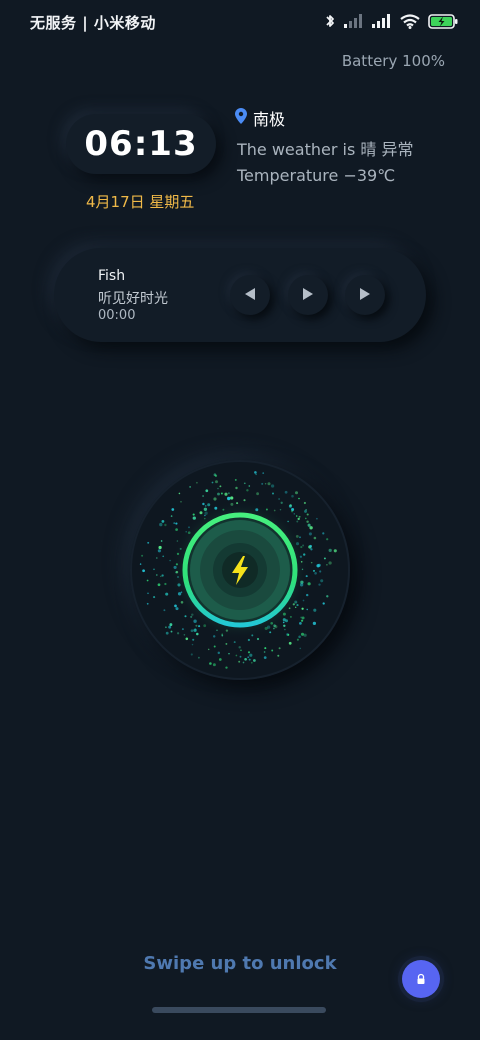 The image size is (480, 1040). I want to click on next-button, so click(365, 295).